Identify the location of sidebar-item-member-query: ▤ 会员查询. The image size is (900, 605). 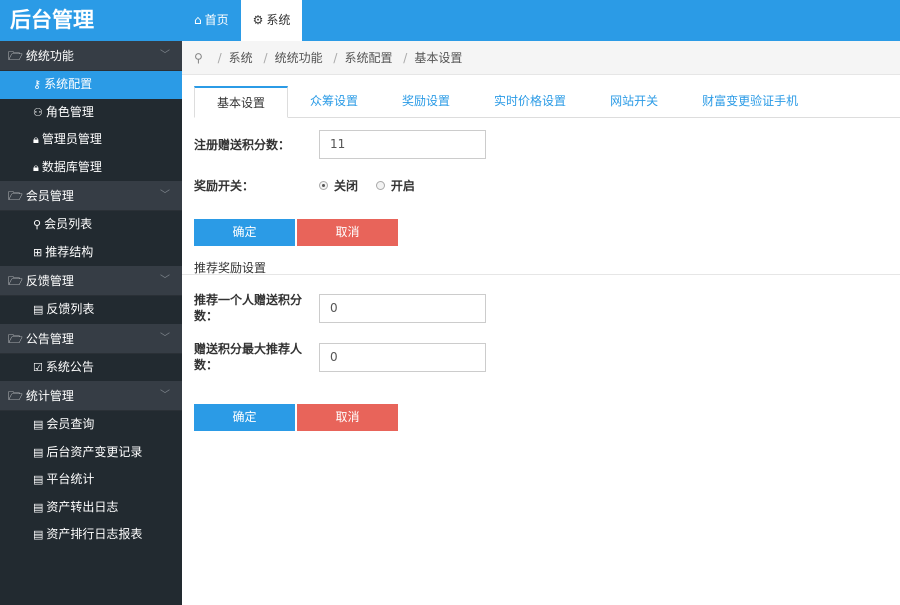
(91, 425).